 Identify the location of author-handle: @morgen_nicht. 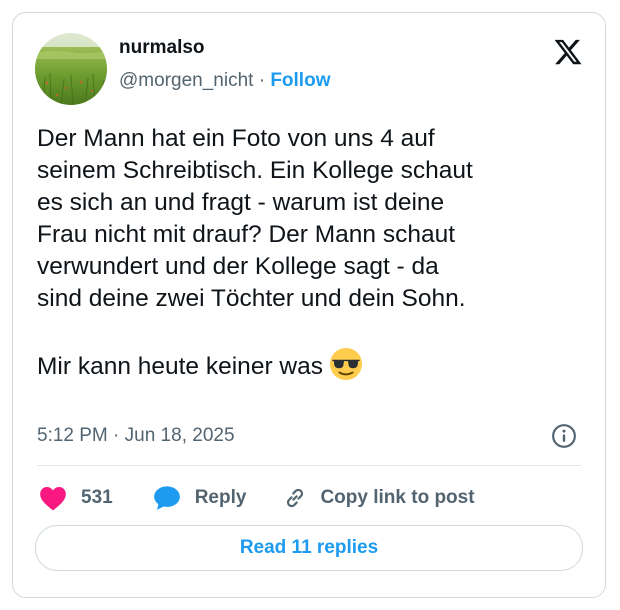
(186, 80).